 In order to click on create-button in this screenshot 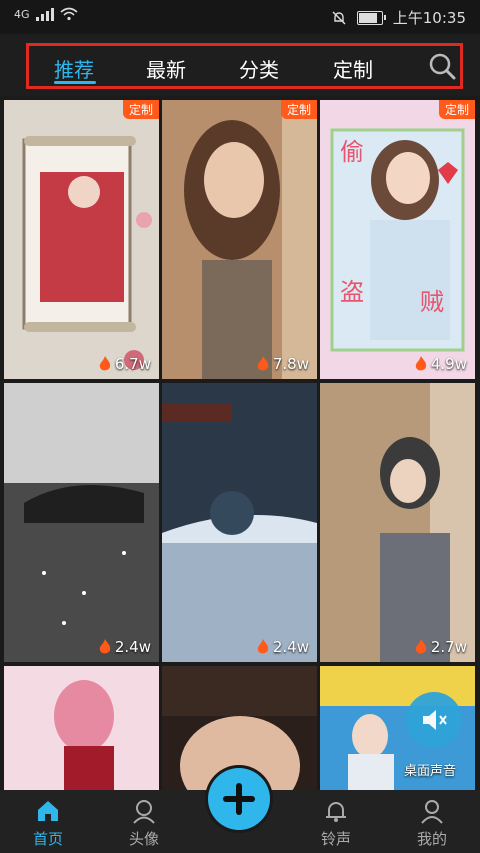, I will do `click(239, 799)`.